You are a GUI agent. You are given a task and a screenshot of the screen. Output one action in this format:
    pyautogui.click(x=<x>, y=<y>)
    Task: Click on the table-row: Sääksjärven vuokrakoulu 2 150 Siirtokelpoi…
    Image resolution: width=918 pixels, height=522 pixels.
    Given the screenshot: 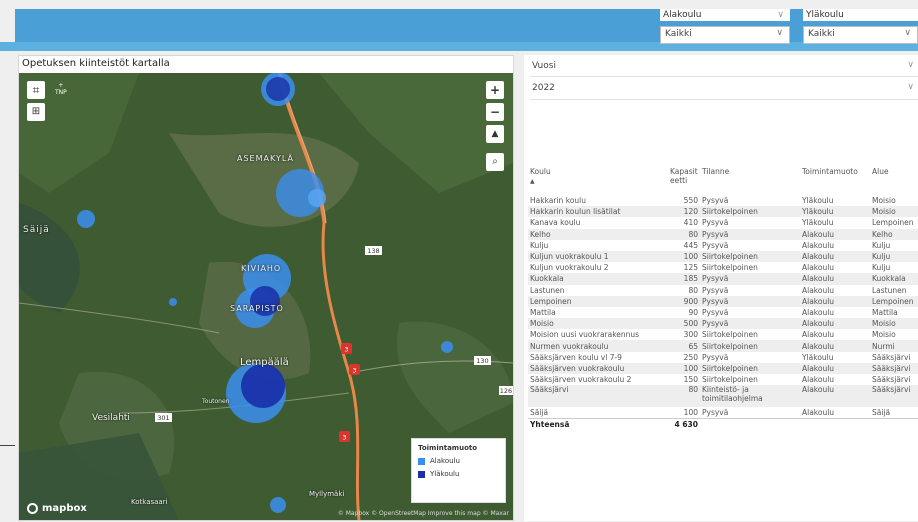 What is the action you would take?
    pyautogui.click(x=723, y=379)
    